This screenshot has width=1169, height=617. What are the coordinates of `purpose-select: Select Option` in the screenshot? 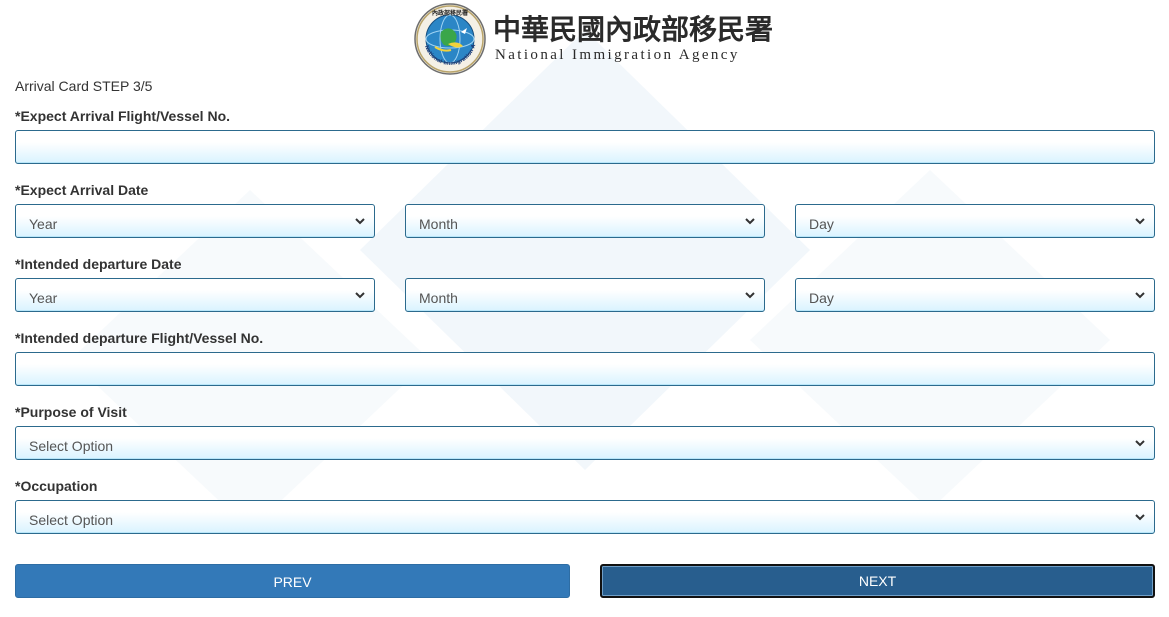 It's located at (585, 443).